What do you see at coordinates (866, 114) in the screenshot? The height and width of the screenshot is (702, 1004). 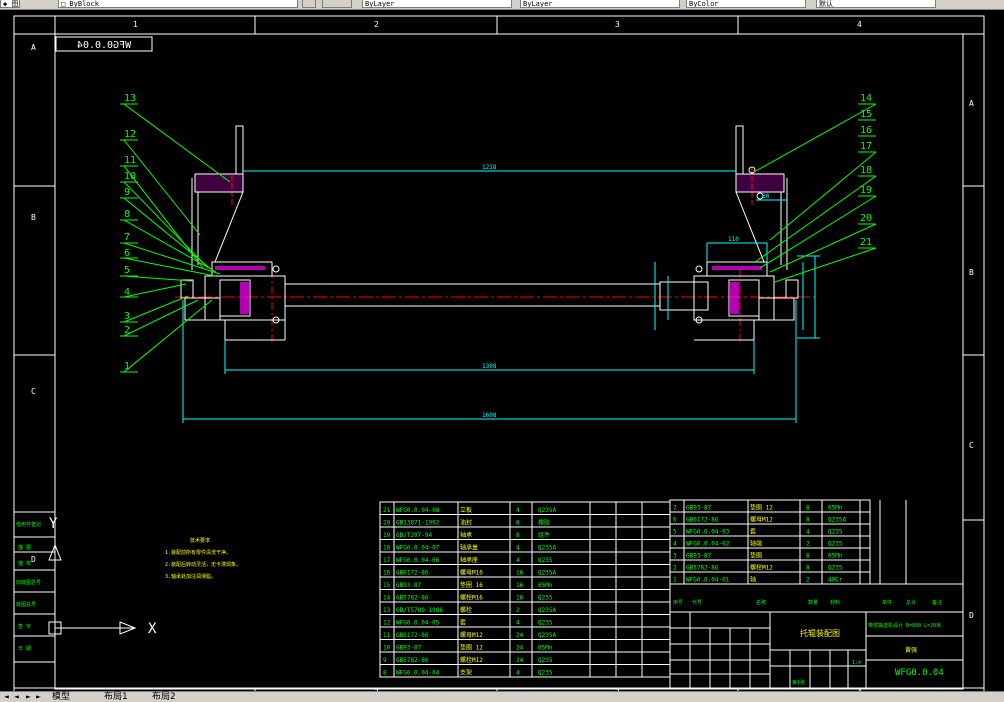 I see `balloon: 15` at bounding box center [866, 114].